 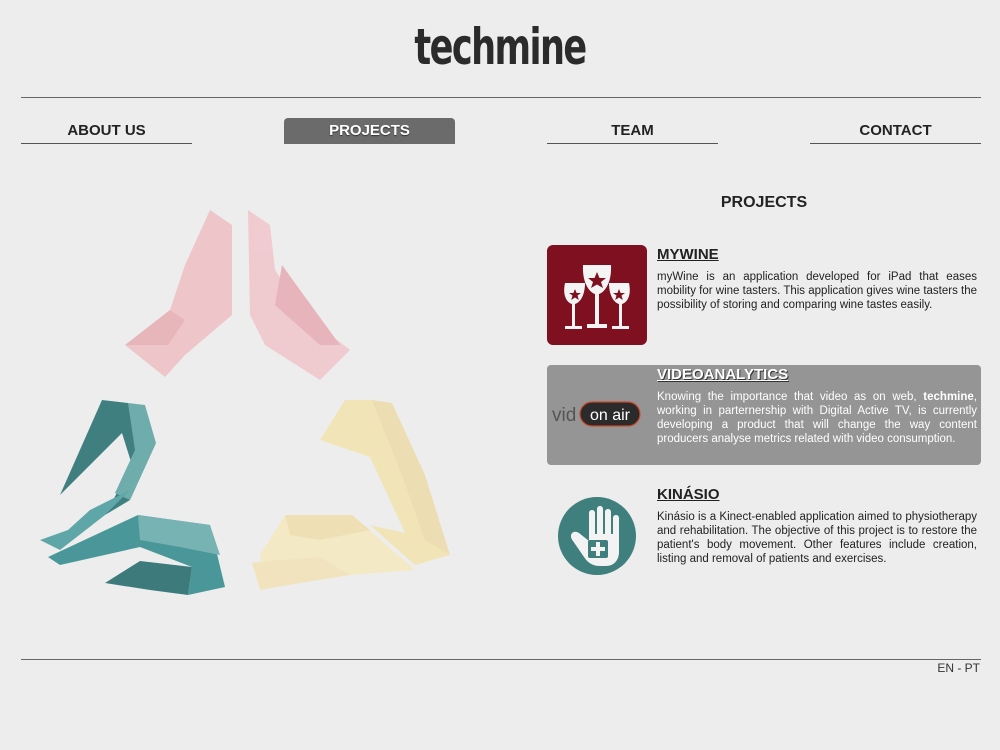 I want to click on nav-team: TEAM, so click(x=632, y=131).